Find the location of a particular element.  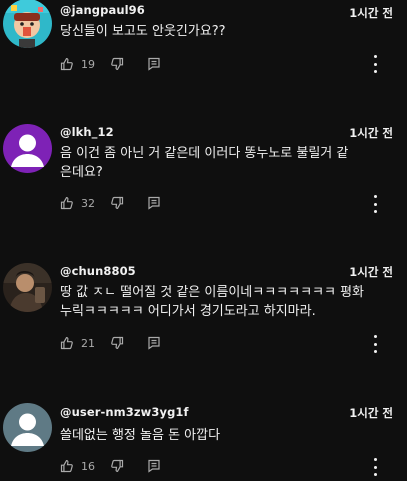

comment-actions: 19 is located at coordinates (110, 64).